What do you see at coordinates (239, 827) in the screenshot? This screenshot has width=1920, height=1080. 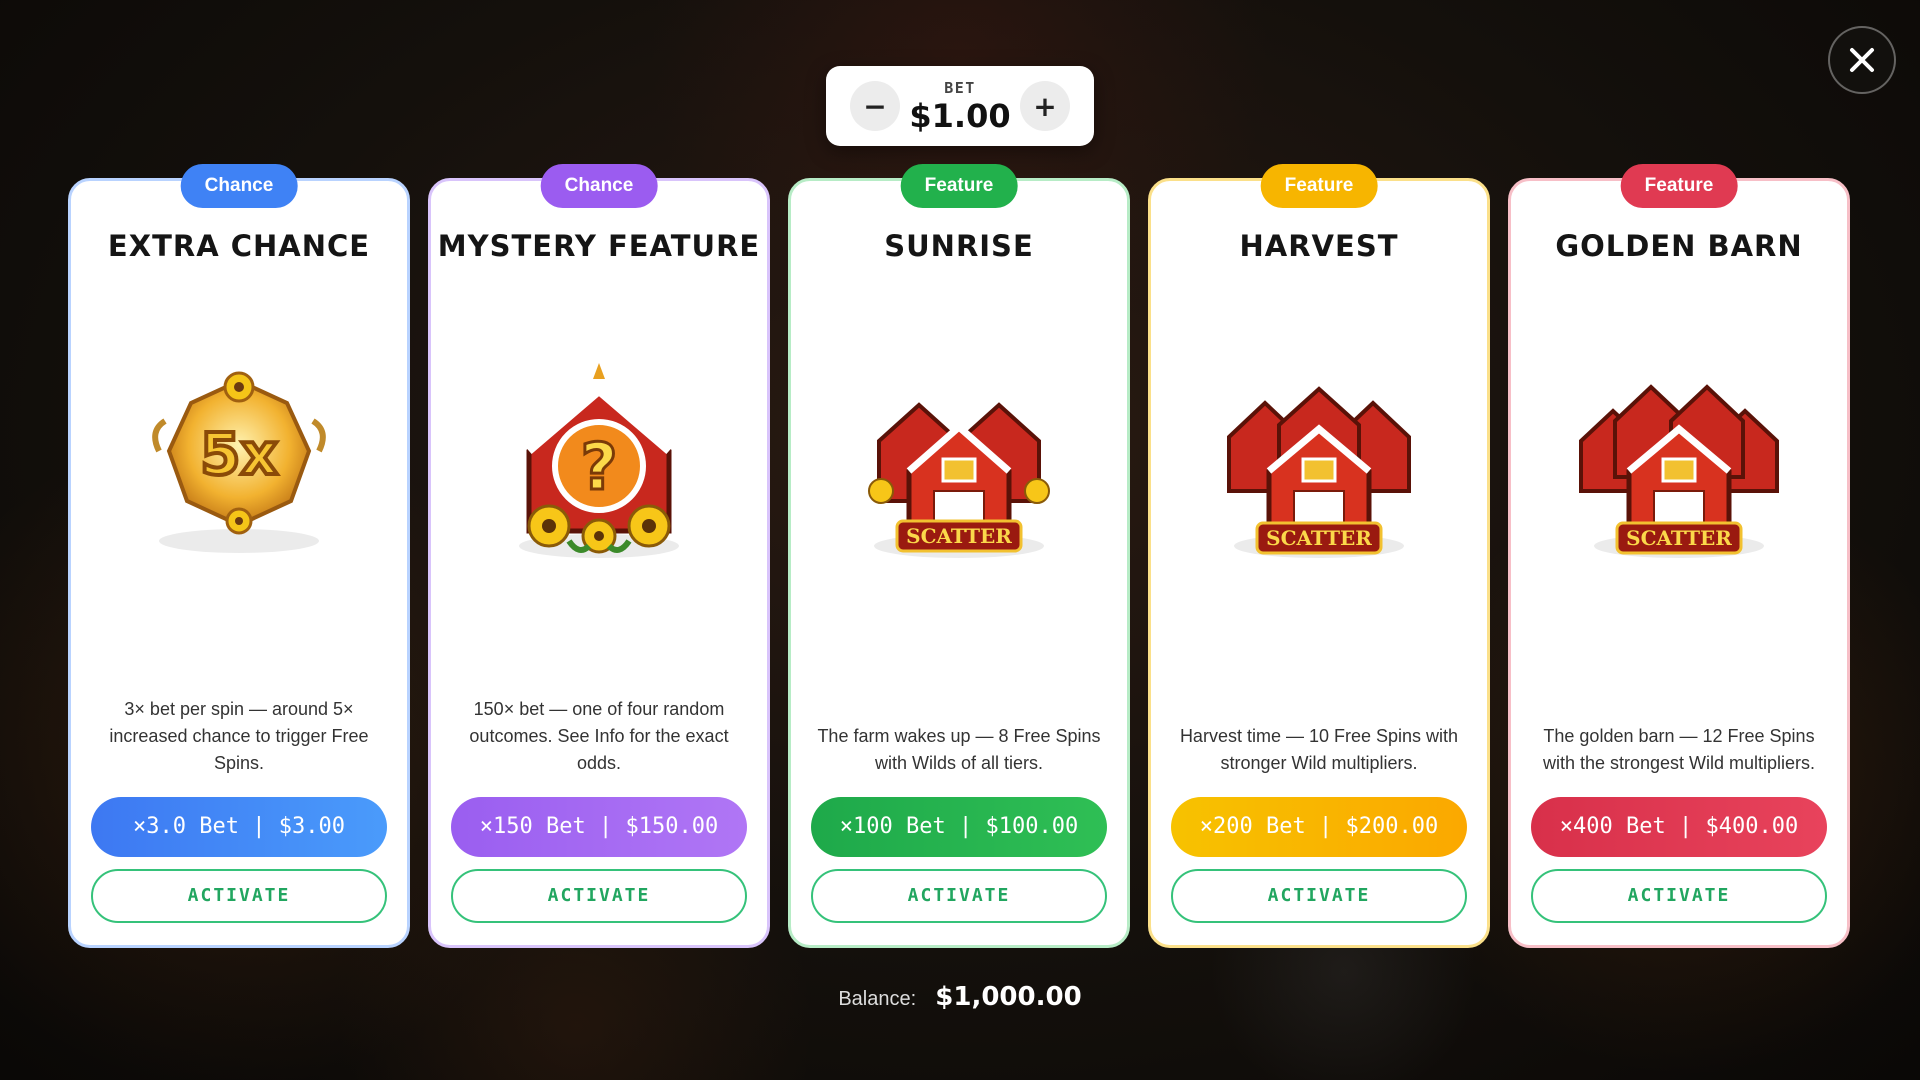 I see `card-price-button: ×3.0 Bet | $3.00` at bounding box center [239, 827].